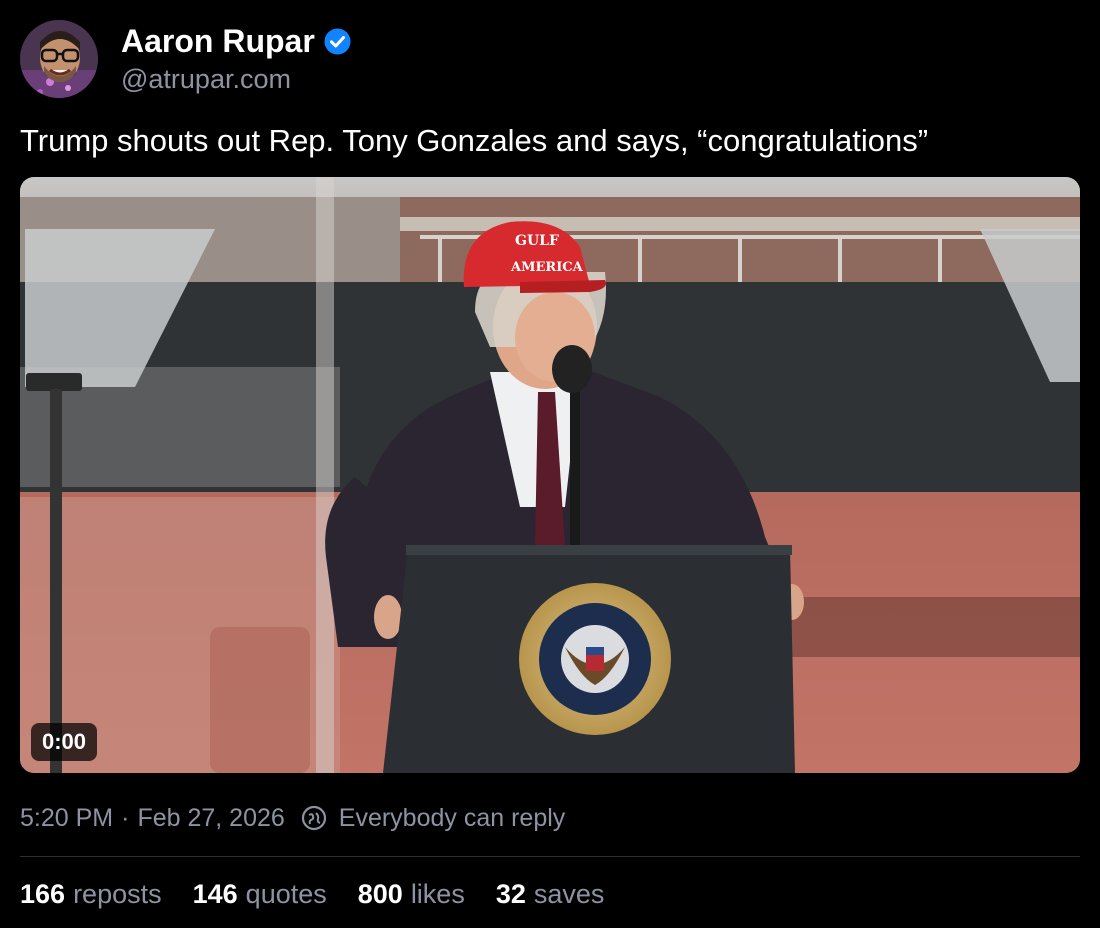 This screenshot has width=1100, height=928. I want to click on divider, so click(550, 856).